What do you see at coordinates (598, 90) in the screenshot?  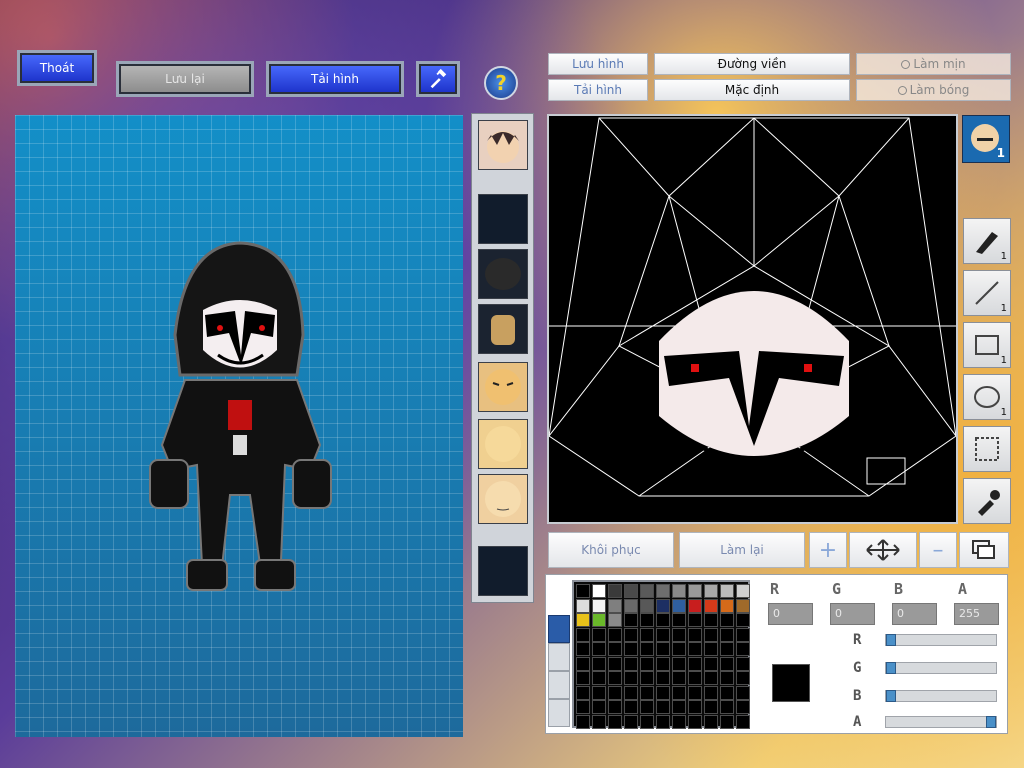 I see `reload-image-small-button: Tải hình` at bounding box center [598, 90].